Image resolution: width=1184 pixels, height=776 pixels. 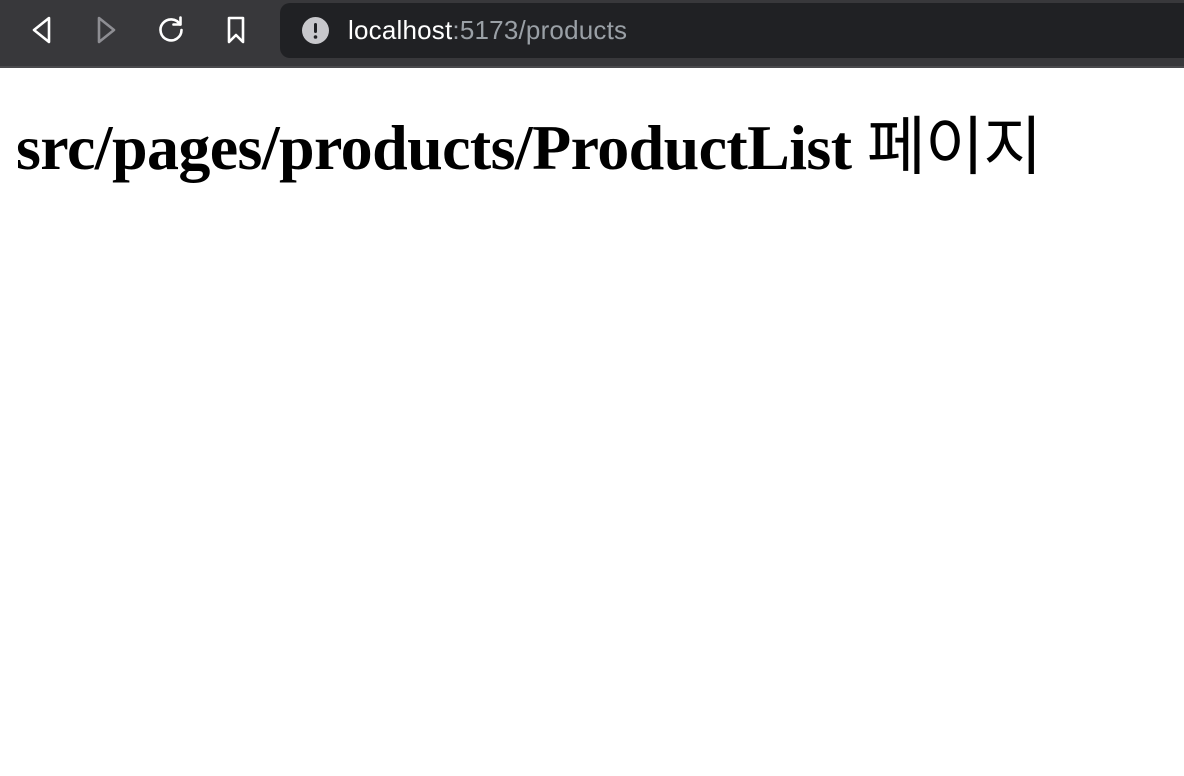 I want to click on bookmark-button, so click(x=236, y=30).